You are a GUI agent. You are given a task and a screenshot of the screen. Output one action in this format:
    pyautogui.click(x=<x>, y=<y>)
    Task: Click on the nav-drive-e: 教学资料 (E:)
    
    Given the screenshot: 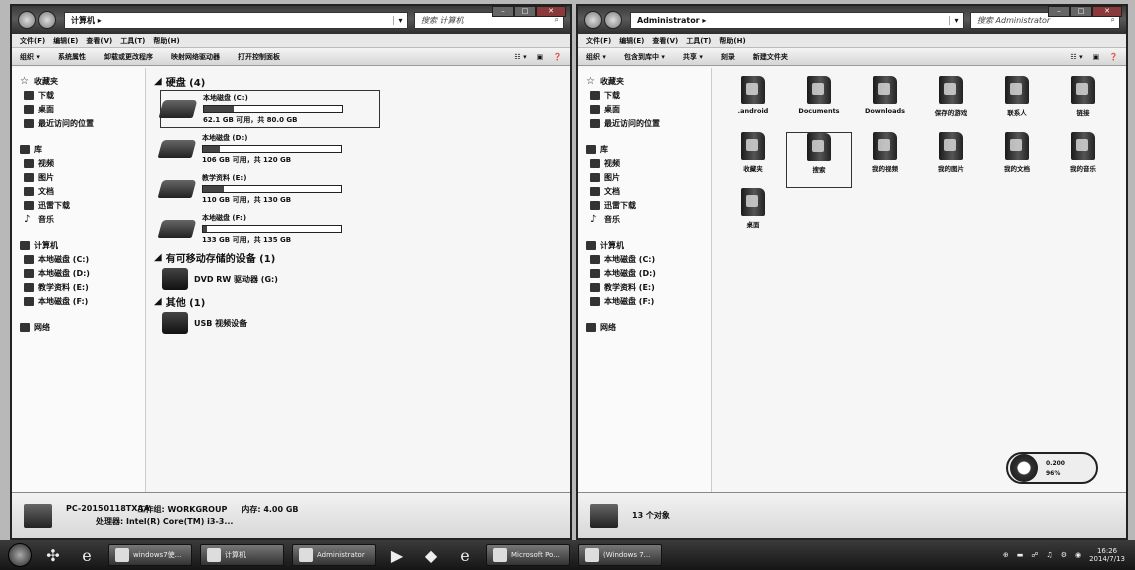 What is the action you would take?
    pyautogui.click(x=648, y=287)
    